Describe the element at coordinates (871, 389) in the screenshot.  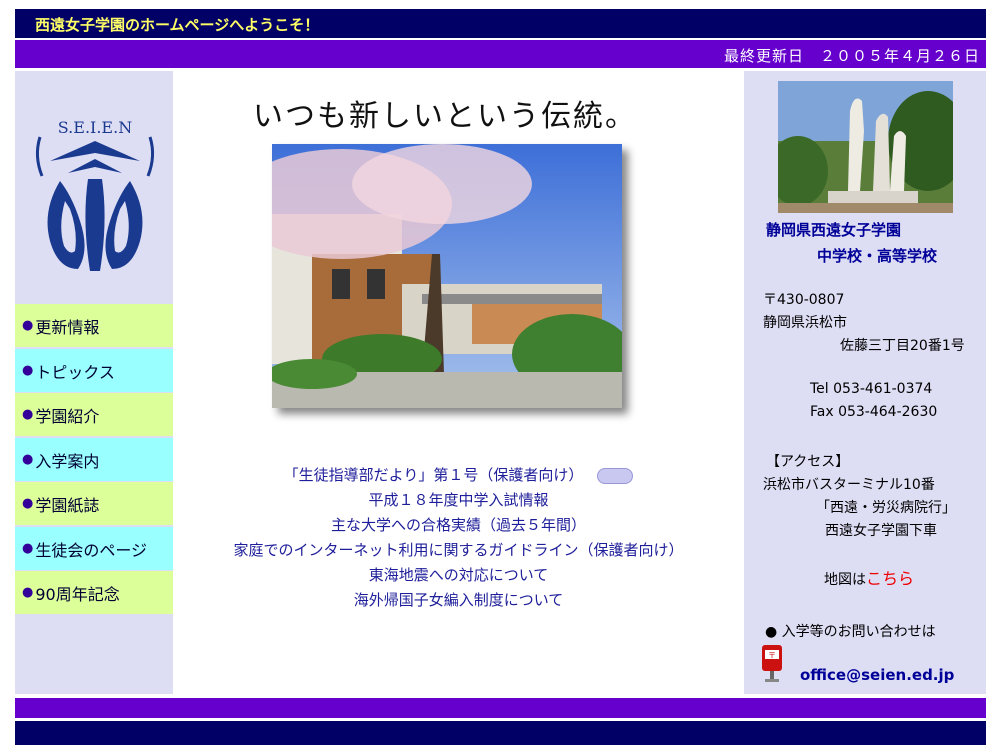
I see `tel-number: Tel 053-461-0374` at that location.